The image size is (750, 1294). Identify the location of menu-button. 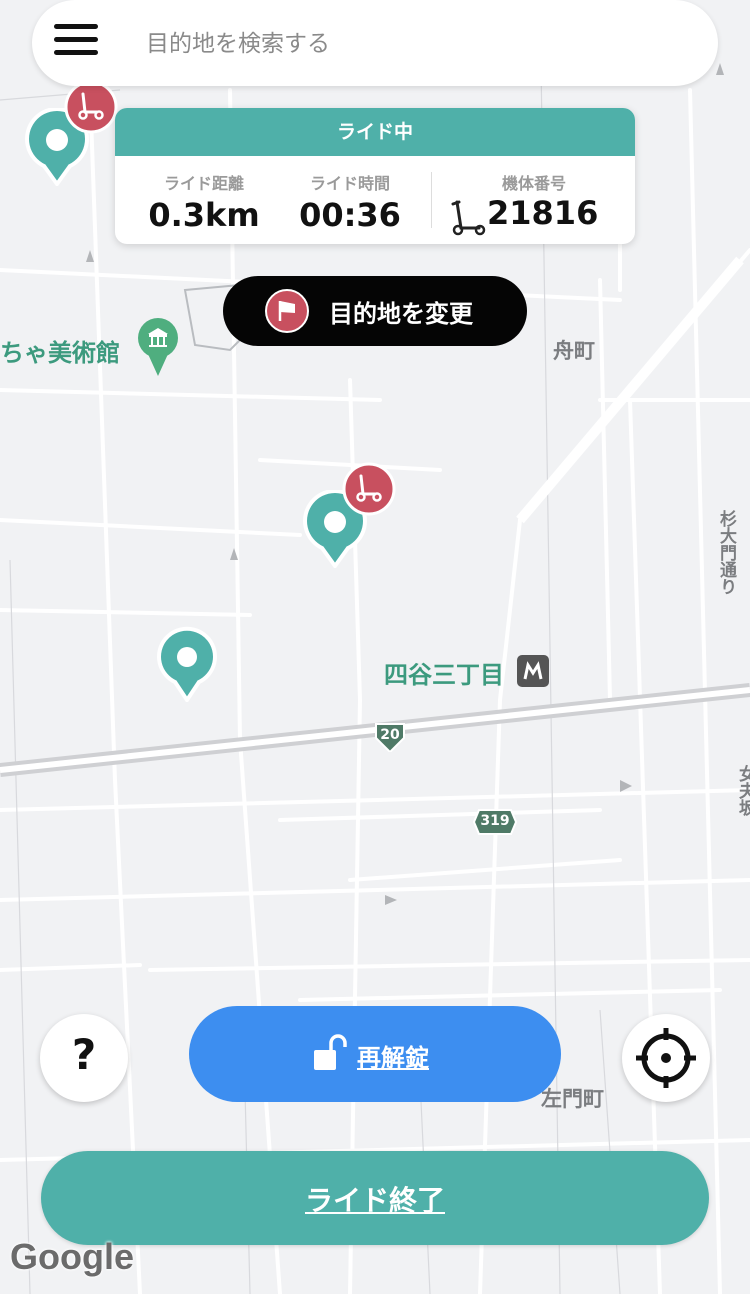
(76, 44).